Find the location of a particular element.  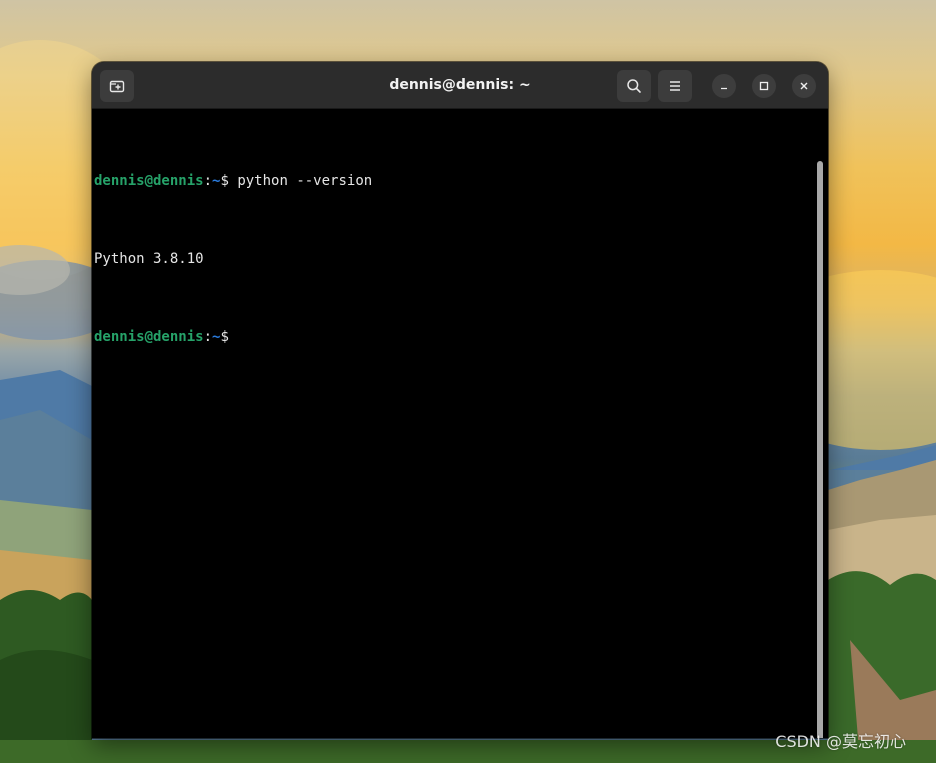

new-tab-button is located at coordinates (117, 86).